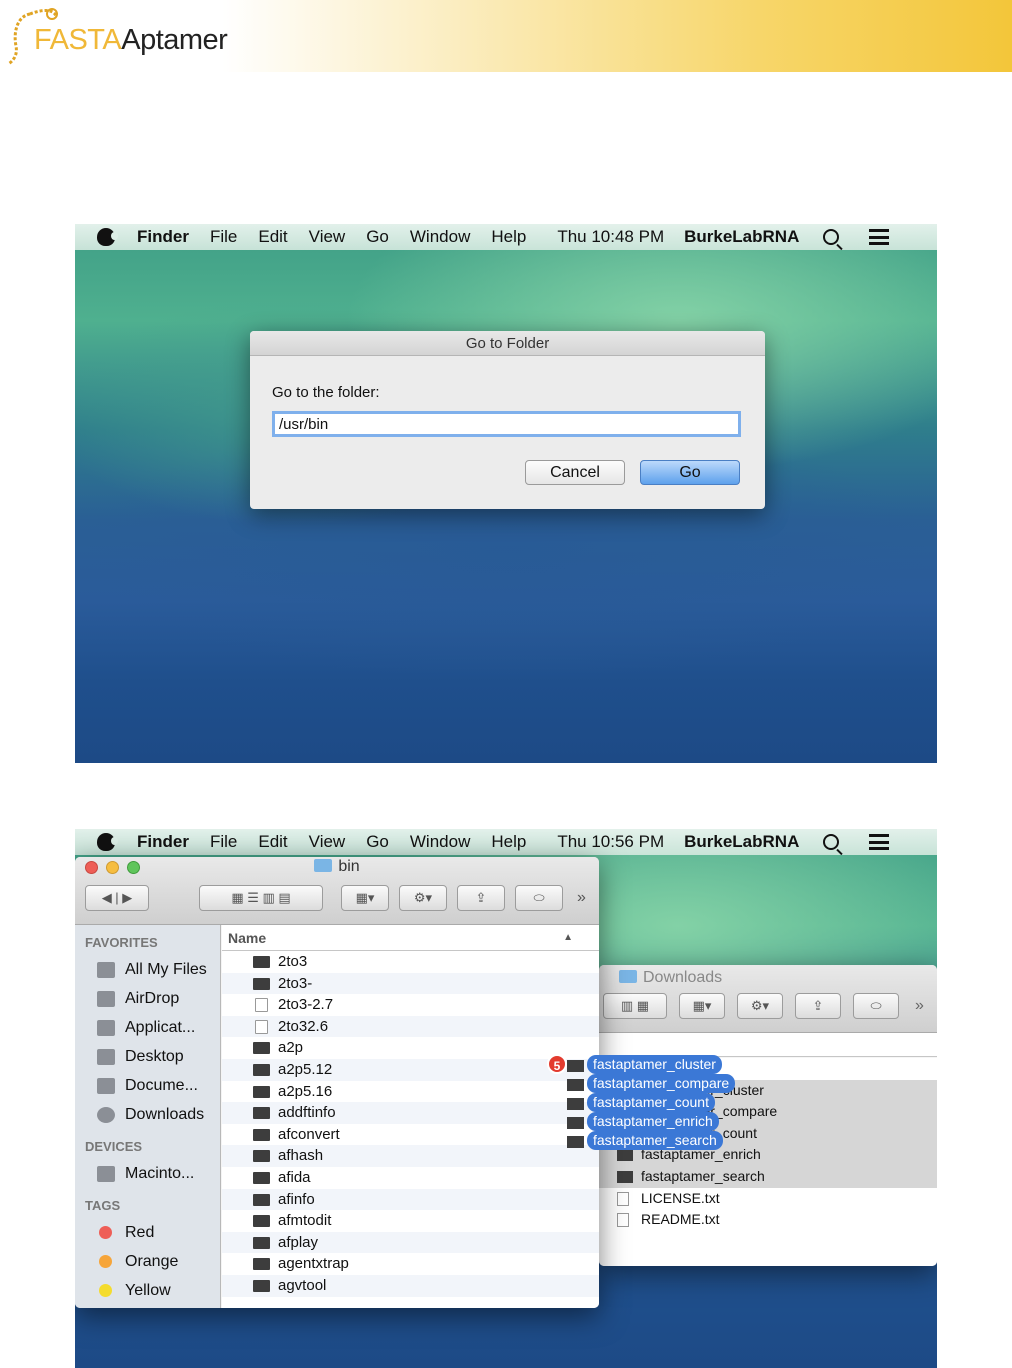 The image size is (1012, 1368). I want to click on drag-item: fastaptamer_search, so click(655, 1140).